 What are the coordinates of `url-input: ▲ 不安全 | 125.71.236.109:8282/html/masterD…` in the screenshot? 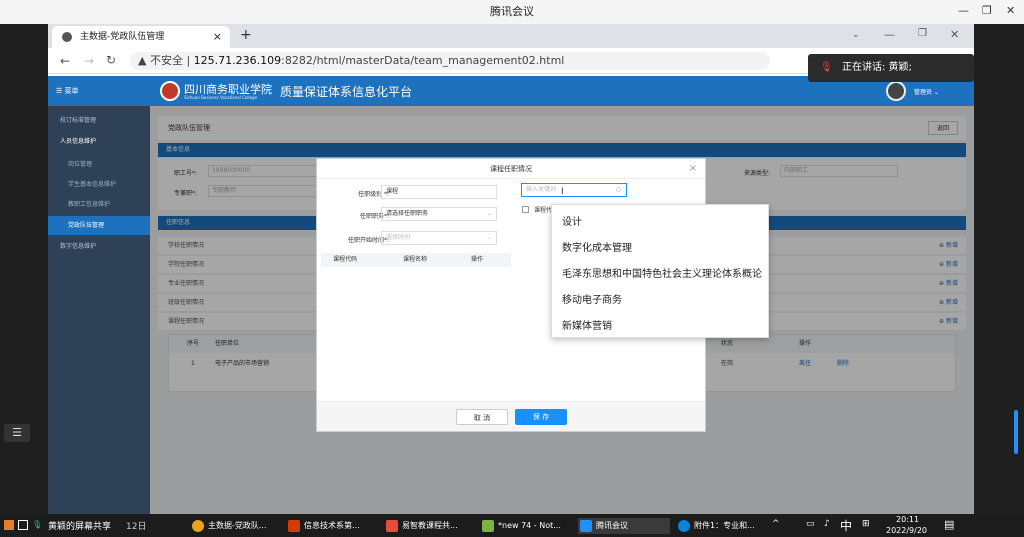 It's located at (450, 61).